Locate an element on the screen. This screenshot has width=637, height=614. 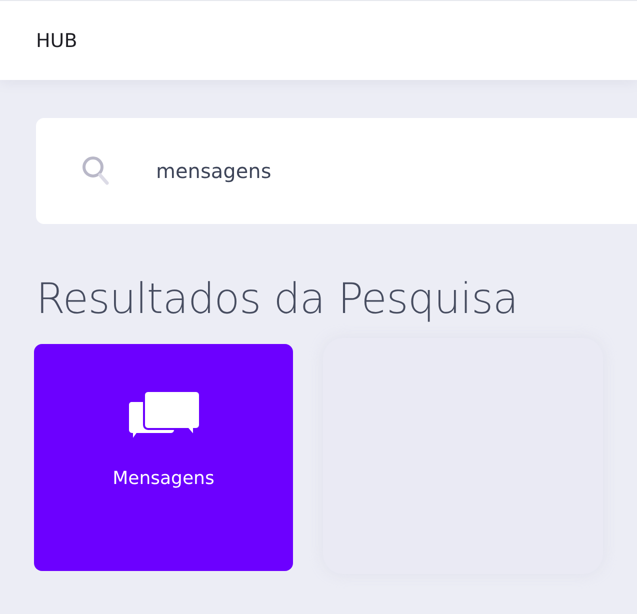
search-icon is located at coordinates (96, 171).